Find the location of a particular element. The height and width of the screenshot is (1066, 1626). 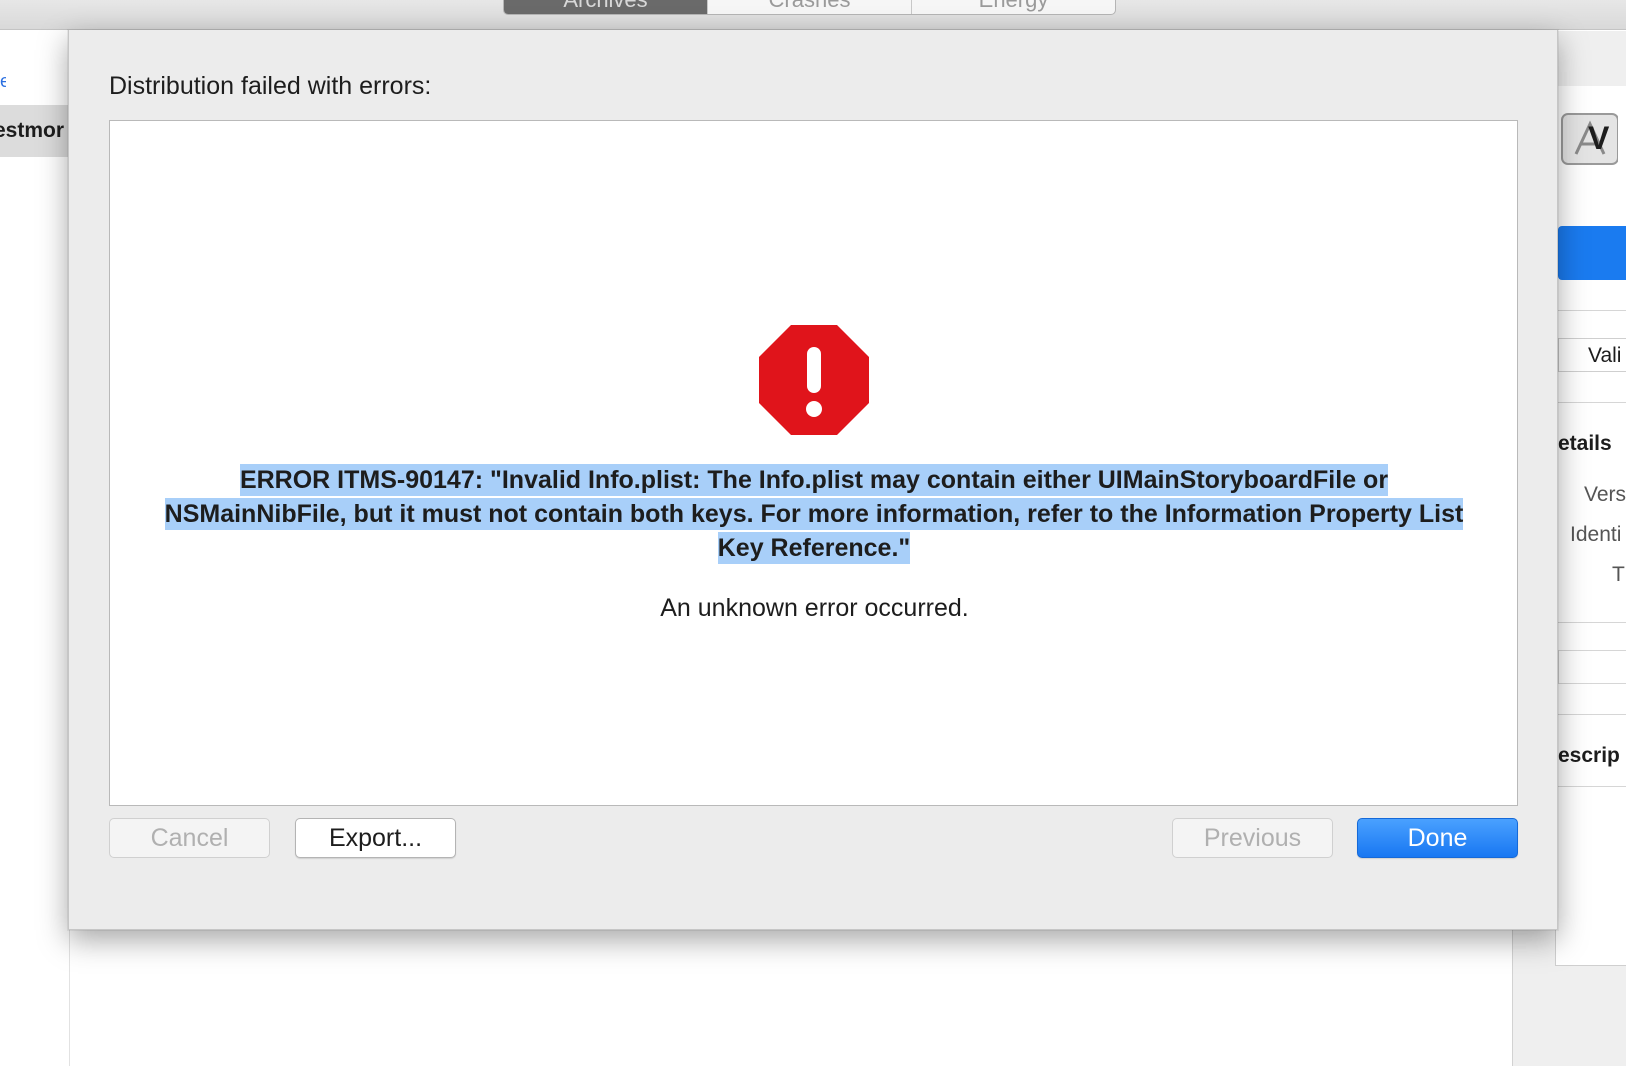

previous-button: Previous is located at coordinates (1252, 838).